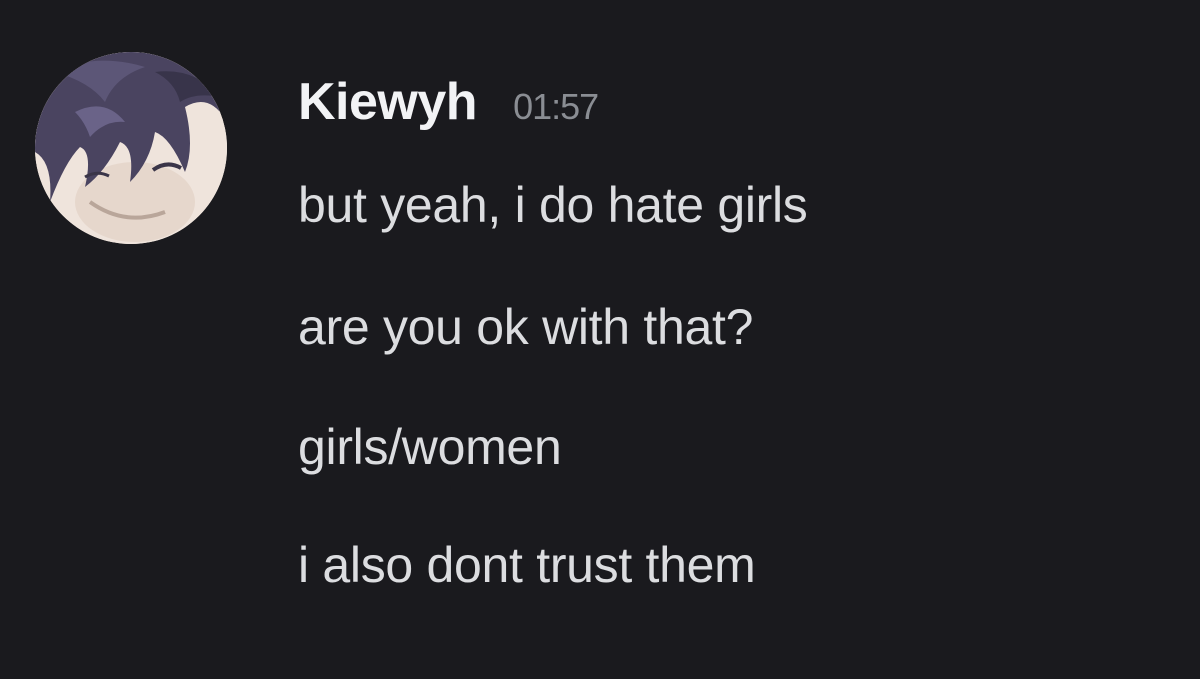  I want to click on message-header: Kiewyh 01:57, so click(448, 102).